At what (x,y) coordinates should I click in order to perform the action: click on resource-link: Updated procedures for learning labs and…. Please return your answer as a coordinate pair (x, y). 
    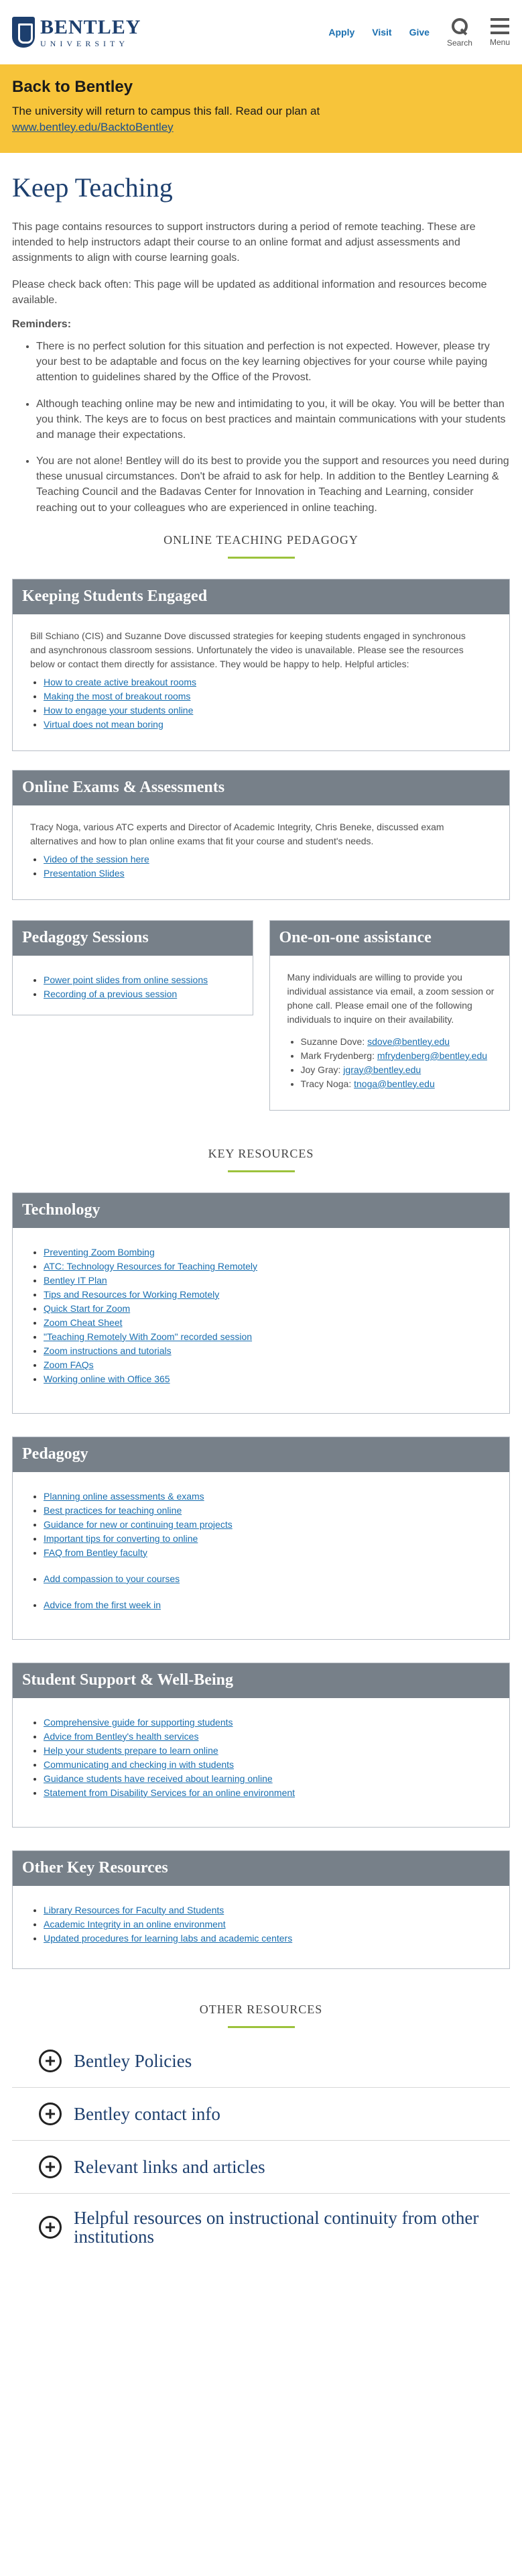
    Looking at the image, I should click on (168, 1938).